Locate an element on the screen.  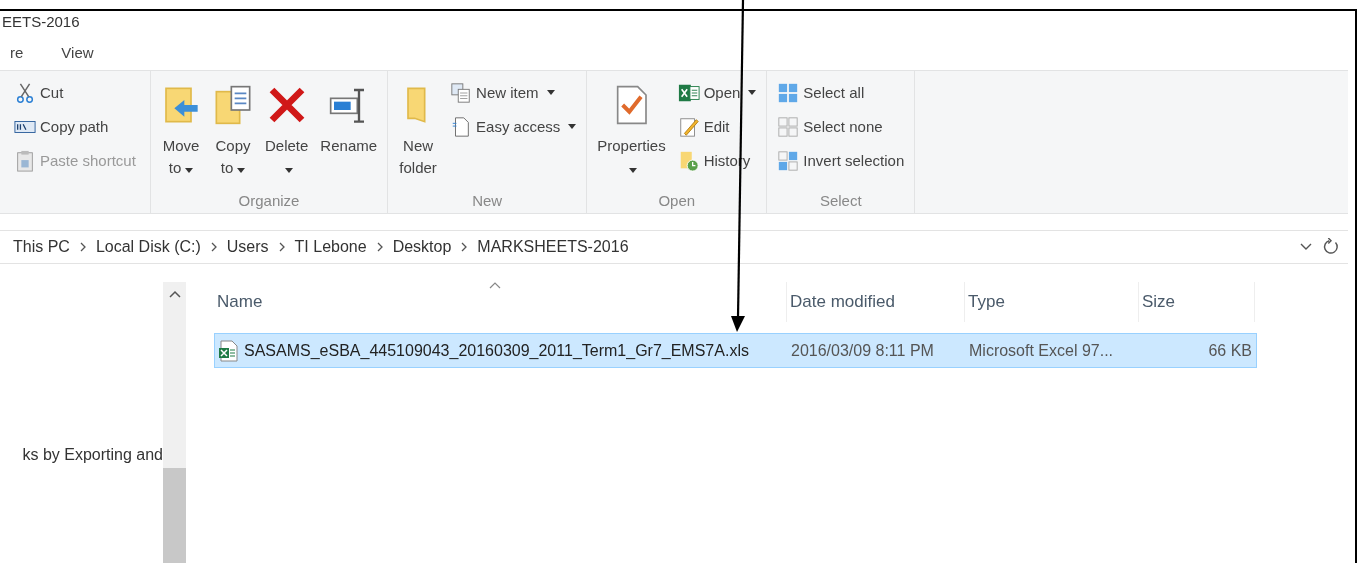
column-header: Date modified is located at coordinates (876, 302).